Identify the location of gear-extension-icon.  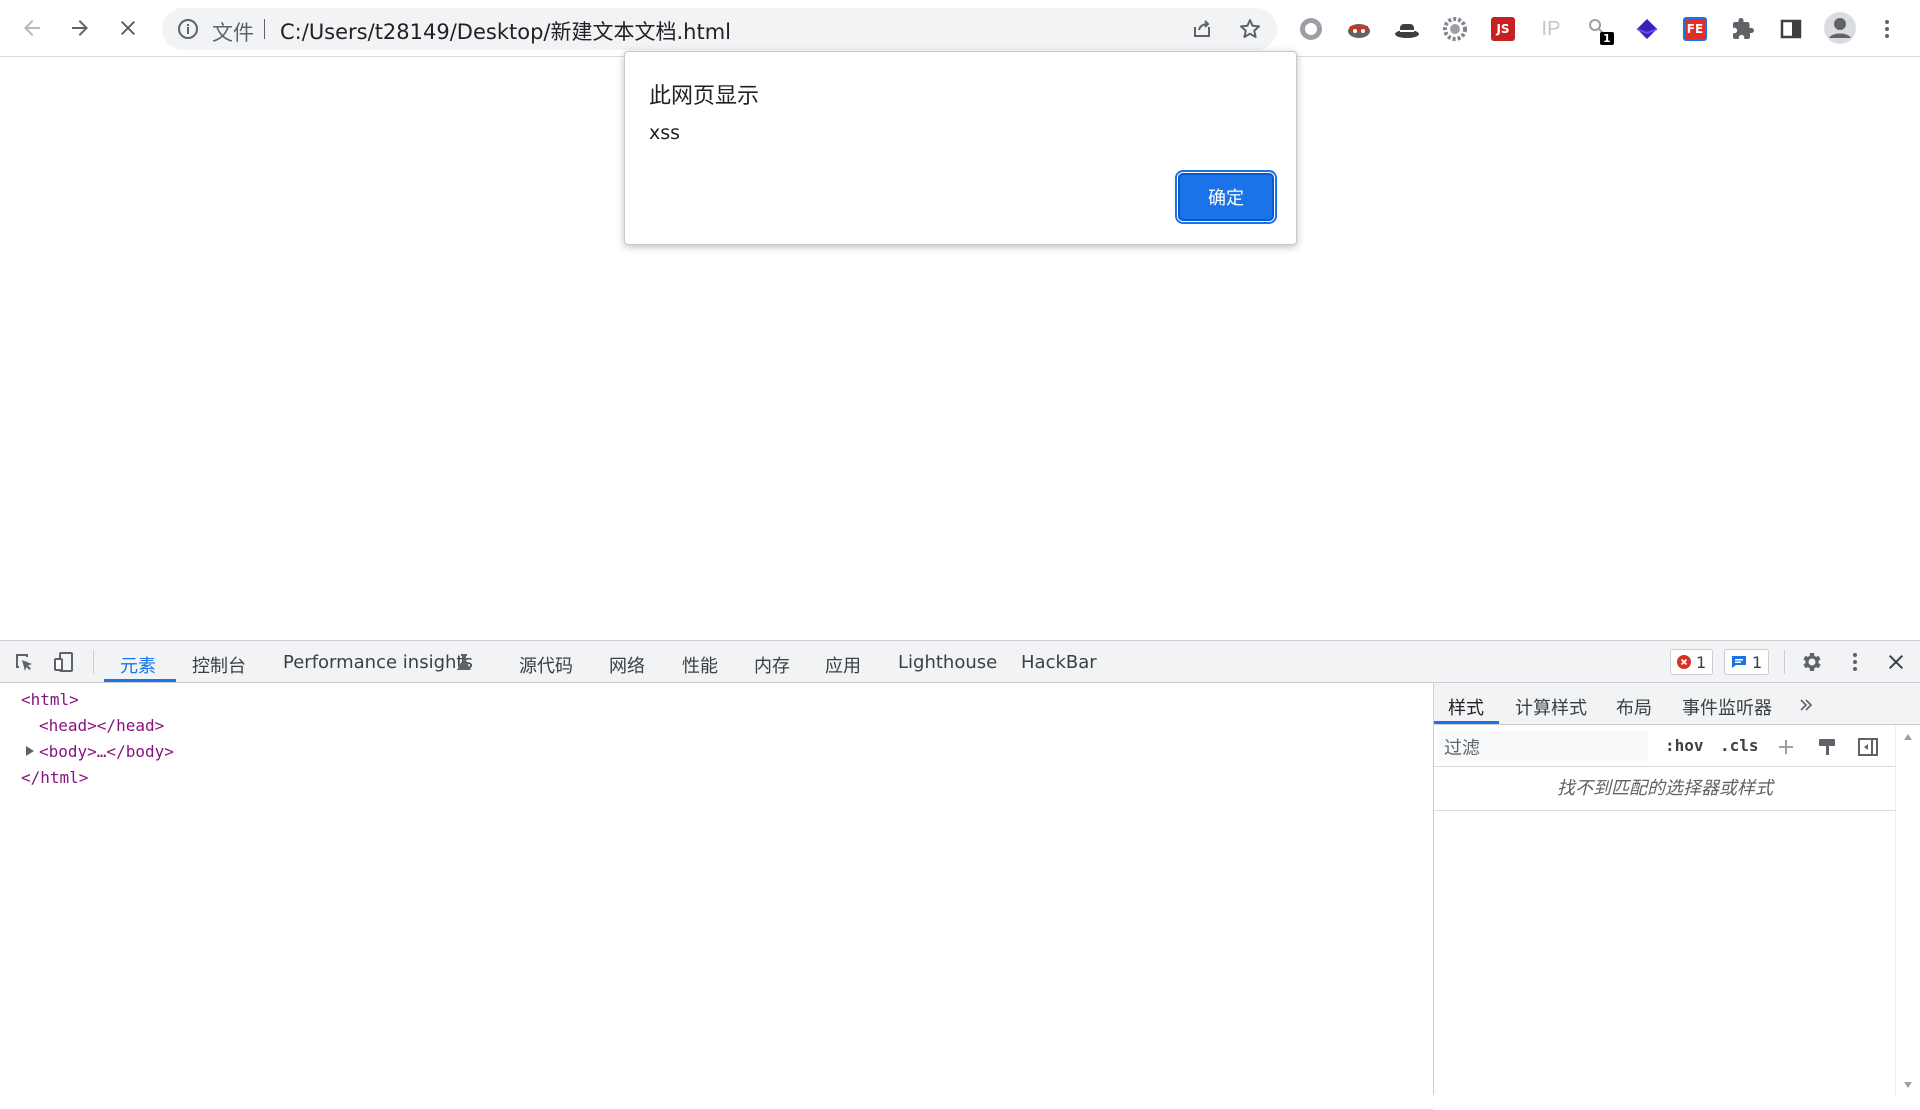
(1455, 29).